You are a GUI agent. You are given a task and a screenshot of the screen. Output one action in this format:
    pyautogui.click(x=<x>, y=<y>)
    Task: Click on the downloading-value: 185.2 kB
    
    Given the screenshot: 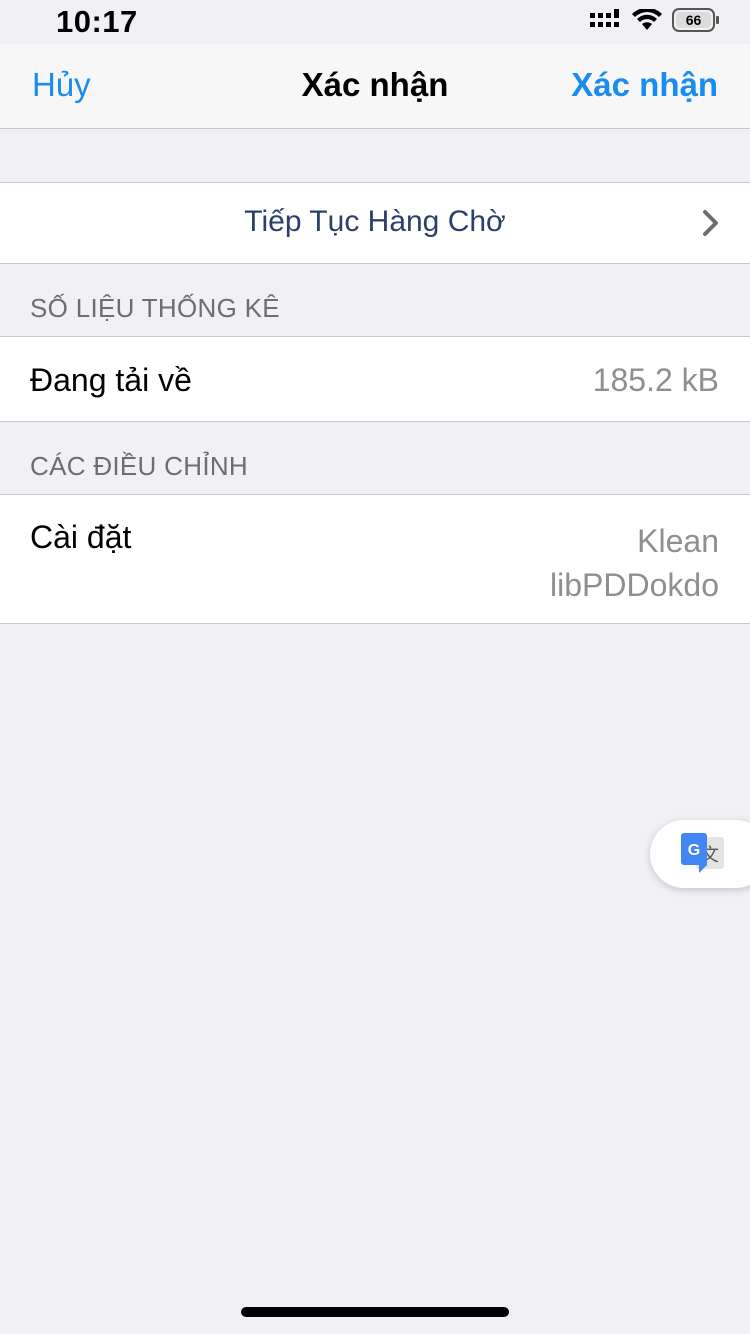 What is the action you would take?
    pyautogui.click(x=655, y=380)
    